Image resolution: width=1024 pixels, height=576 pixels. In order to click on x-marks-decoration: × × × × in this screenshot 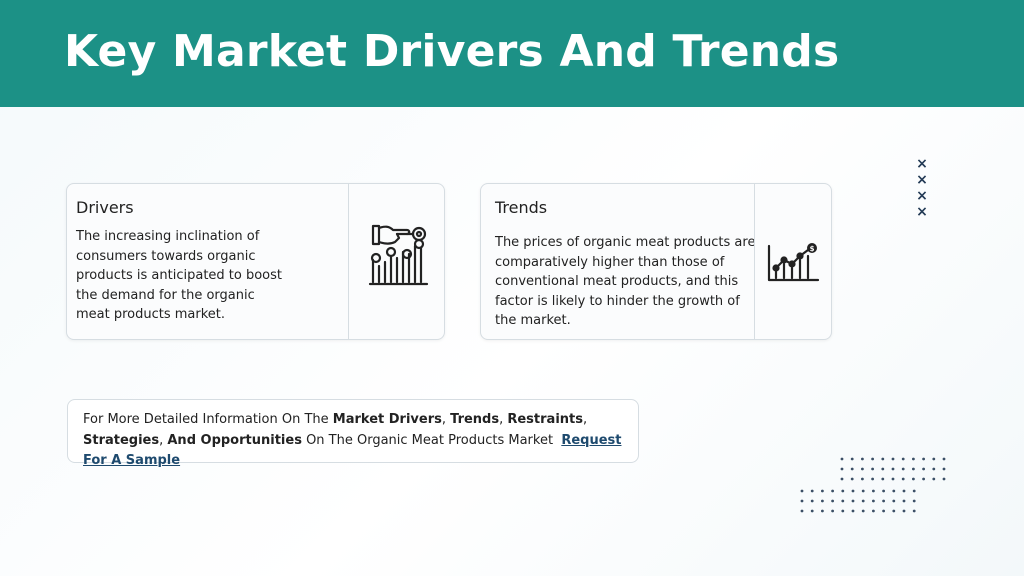, I will do `click(922, 188)`.